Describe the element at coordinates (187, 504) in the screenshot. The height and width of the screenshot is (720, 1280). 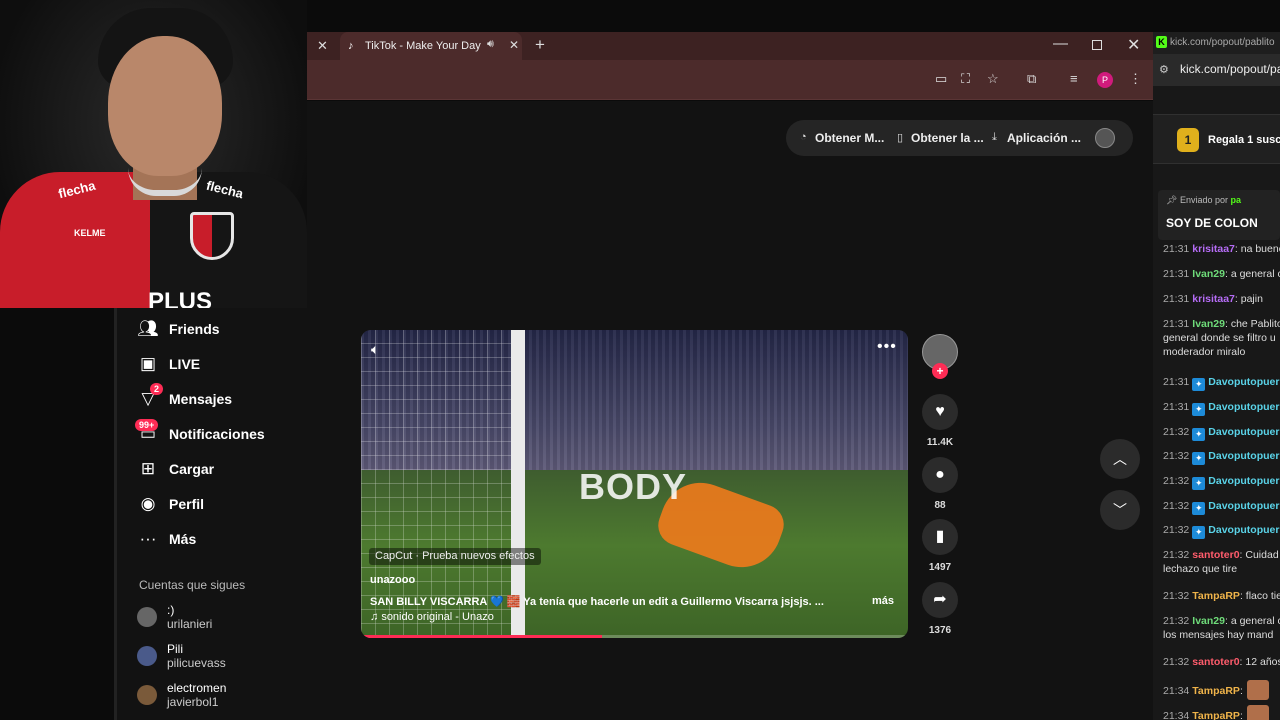
I see `sidebar-item-label: Perfil` at that location.